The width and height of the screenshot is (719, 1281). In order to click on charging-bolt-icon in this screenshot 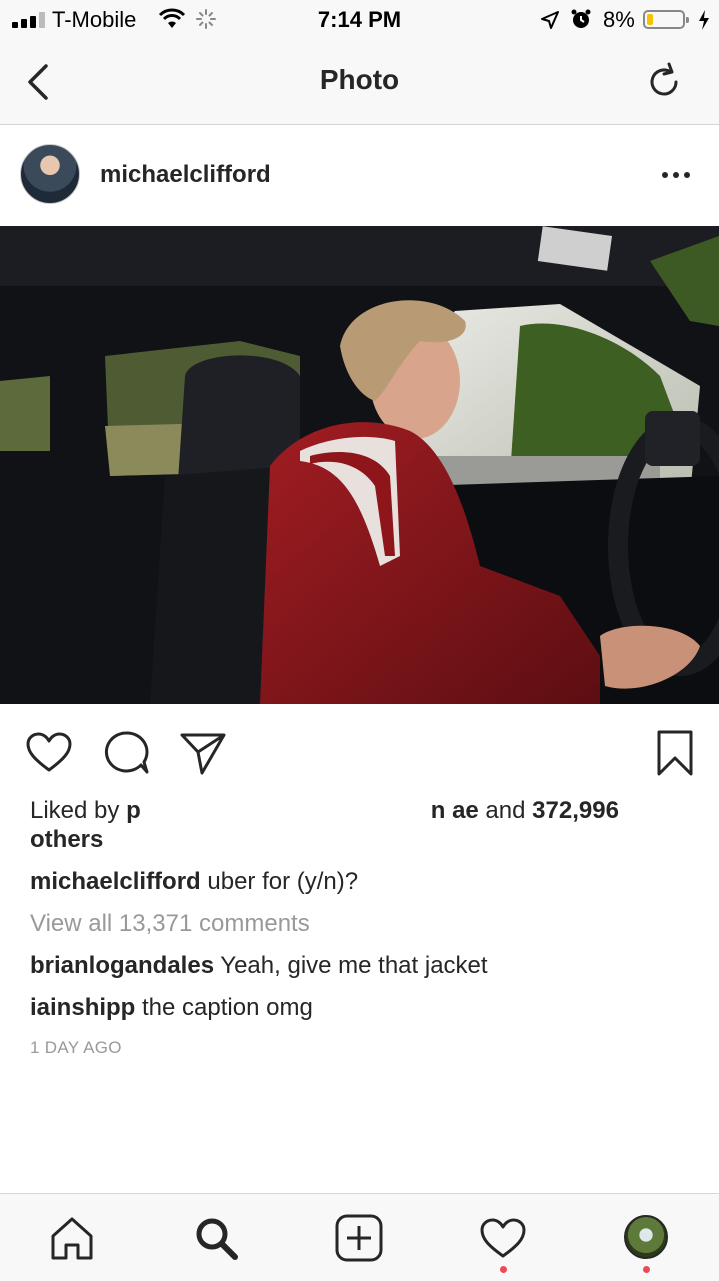, I will do `click(704, 20)`.